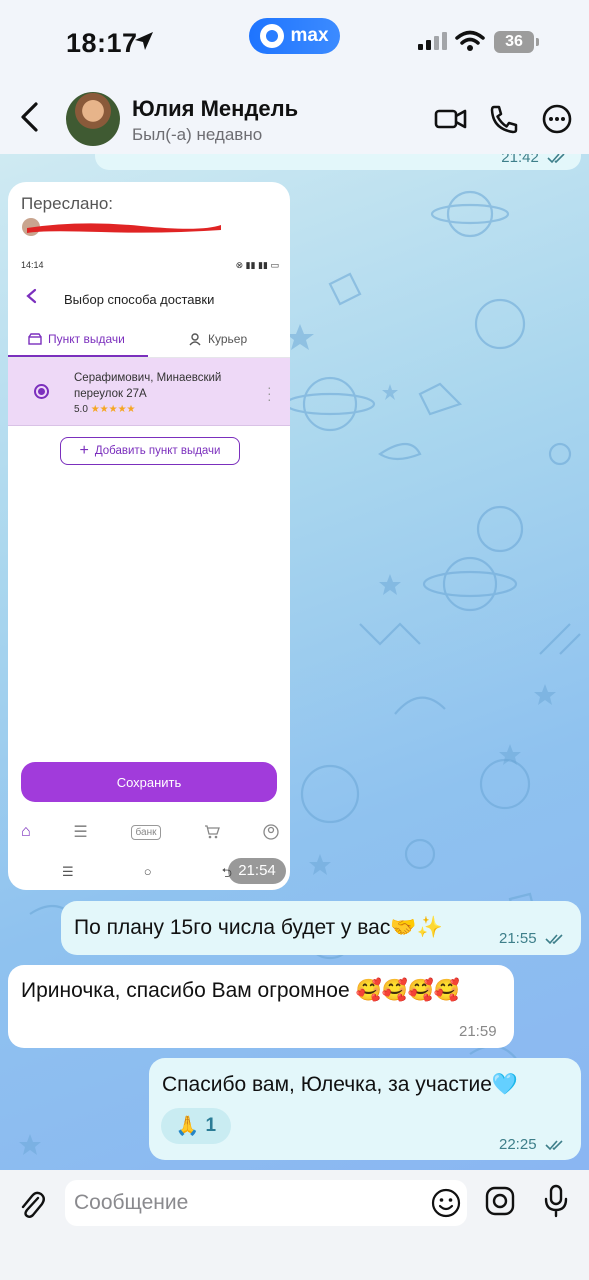  Describe the element at coordinates (41, 391) in the screenshot. I see `radio-selected-icon` at that location.